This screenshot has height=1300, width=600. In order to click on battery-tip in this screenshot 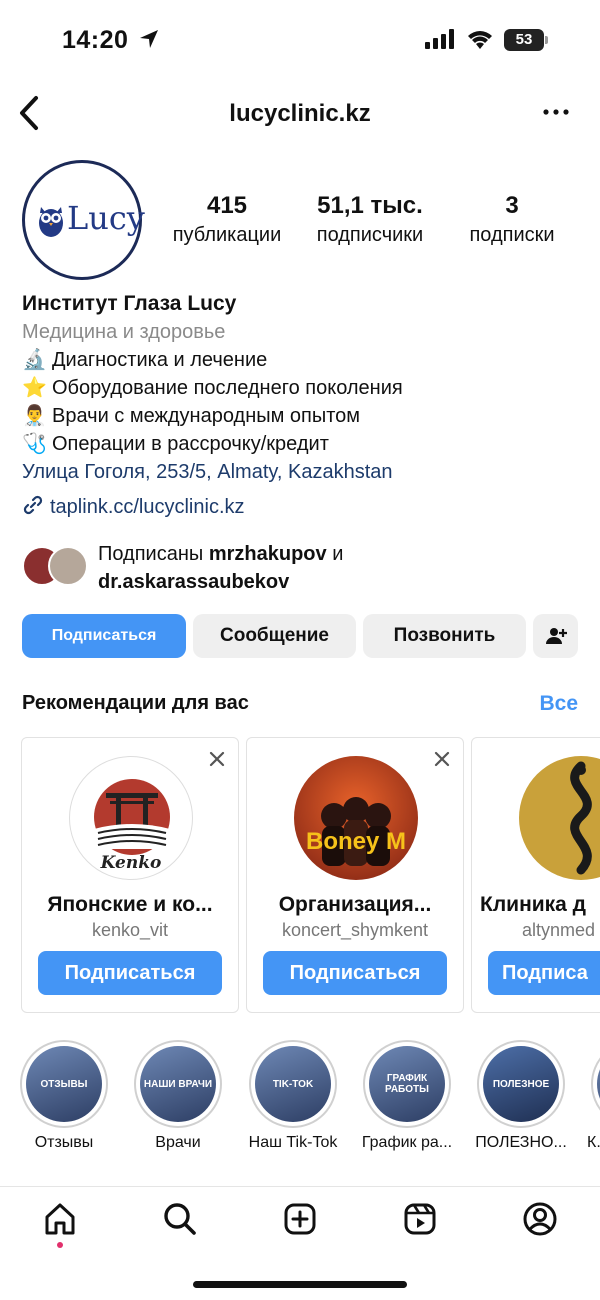, I will do `click(546, 40)`.